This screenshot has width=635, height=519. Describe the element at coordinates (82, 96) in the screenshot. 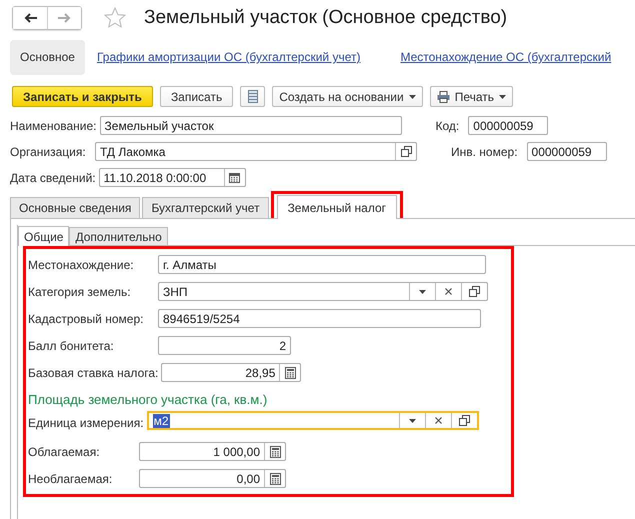

I see `save-and-close-button: Записать и закрыть` at that location.